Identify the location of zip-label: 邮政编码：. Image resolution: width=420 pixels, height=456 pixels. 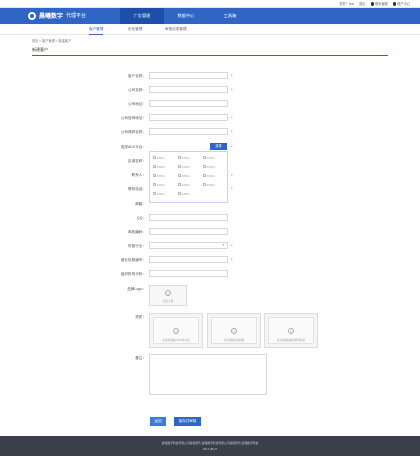
(137, 232).